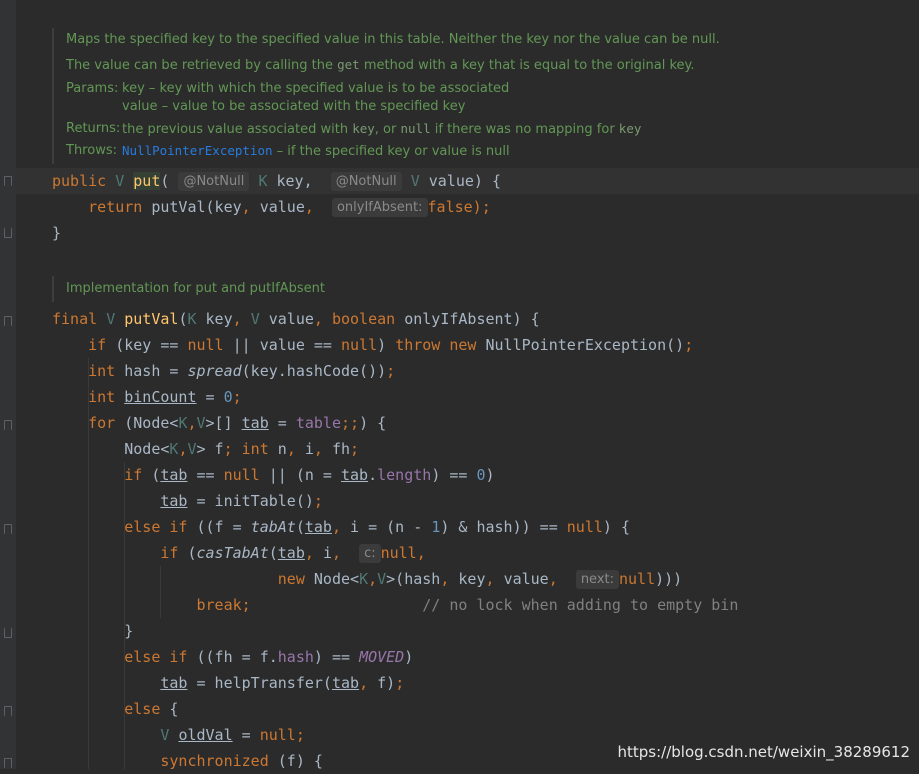  Describe the element at coordinates (239, 553) in the screenshot. I see `code-line: if (casTabAt(tab, i, c: null,` at that location.